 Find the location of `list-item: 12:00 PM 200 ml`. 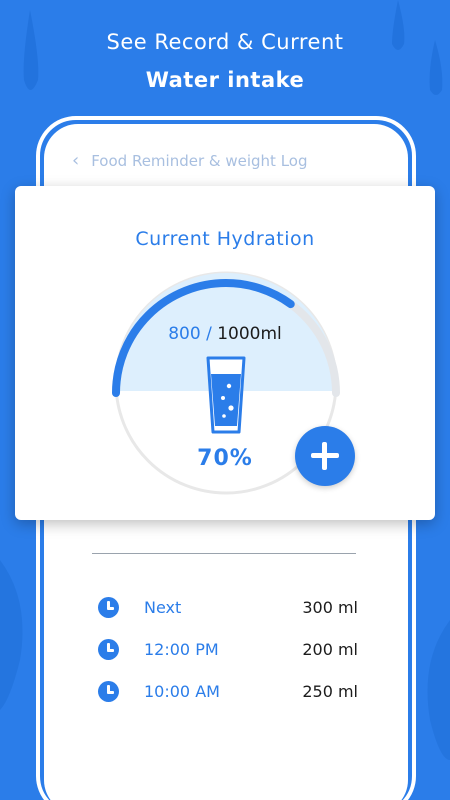

list-item: 12:00 PM 200 ml is located at coordinates (228, 649).